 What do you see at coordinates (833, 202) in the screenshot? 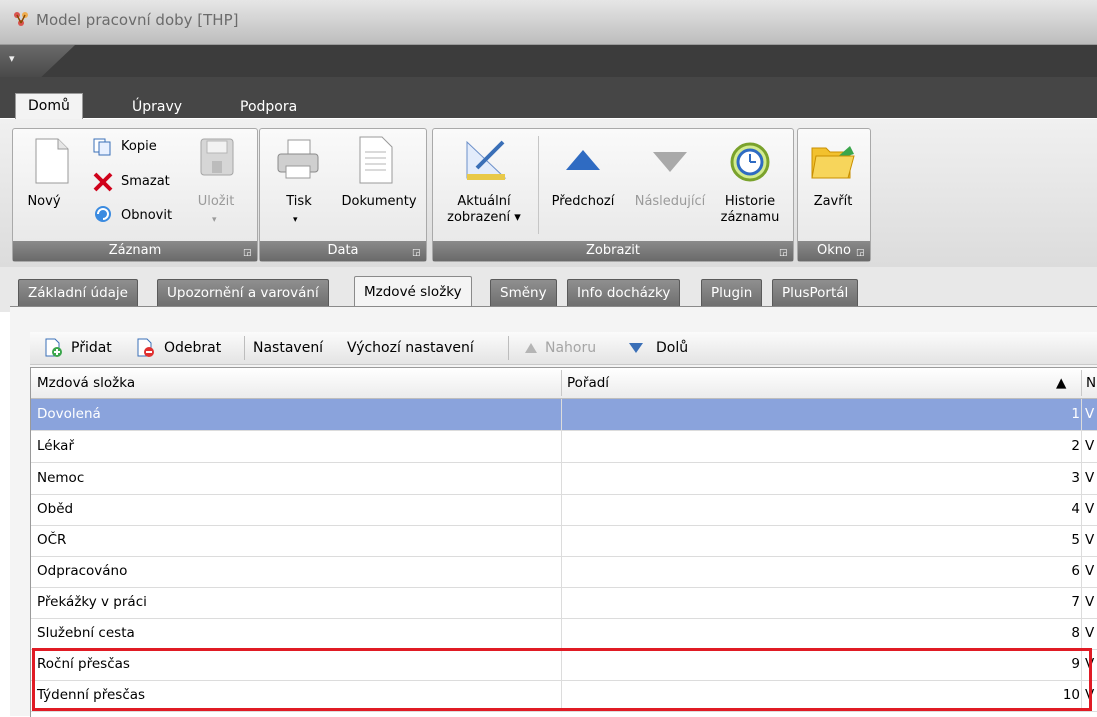
I see `close-button: Zavřít` at bounding box center [833, 202].